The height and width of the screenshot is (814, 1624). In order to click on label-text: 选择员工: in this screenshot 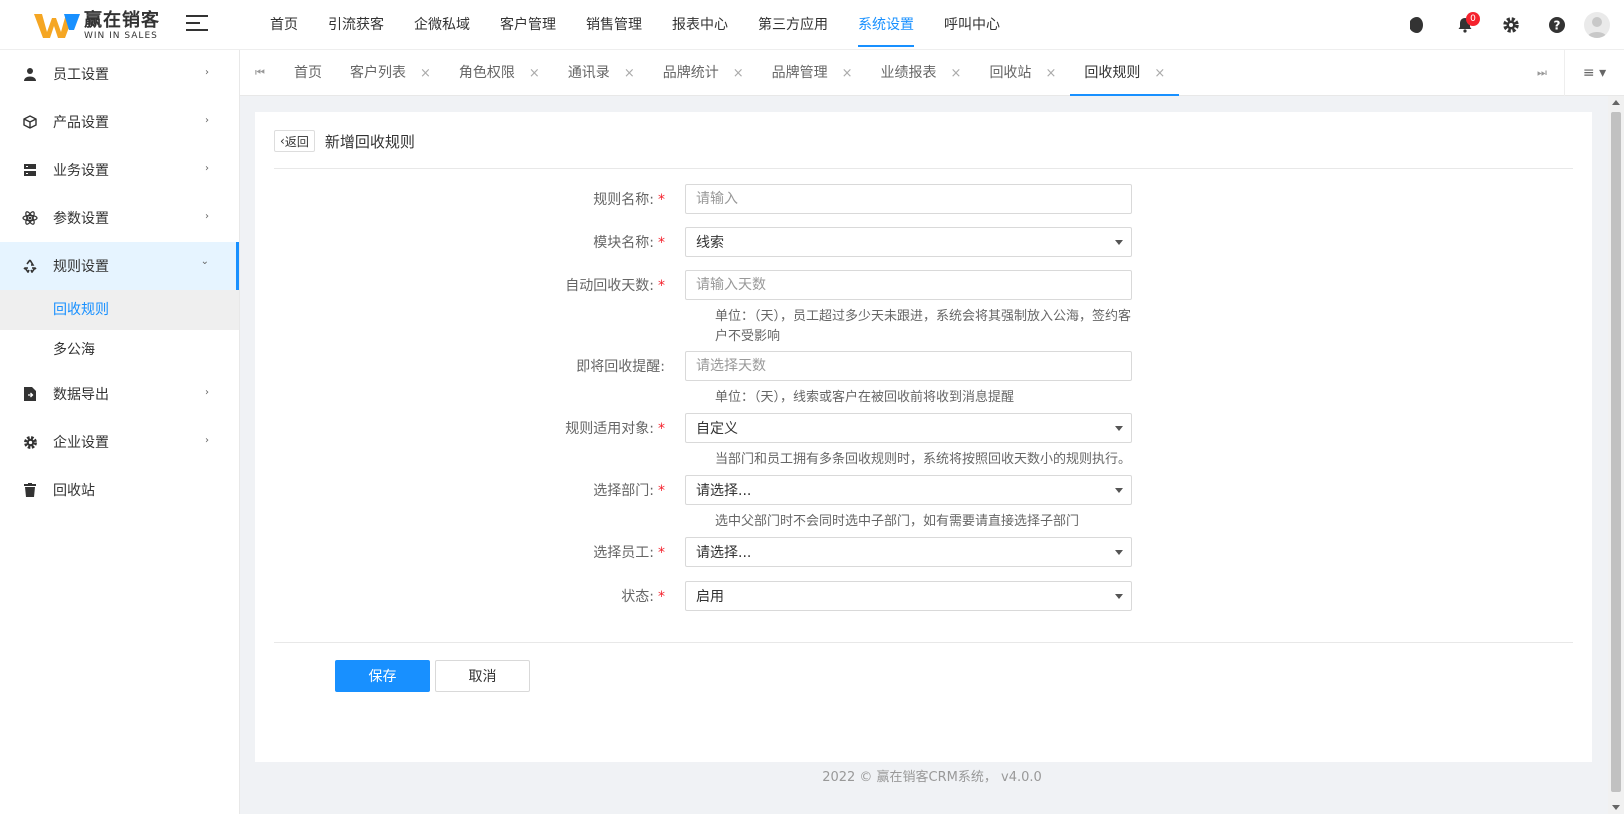, I will do `click(623, 553)`.